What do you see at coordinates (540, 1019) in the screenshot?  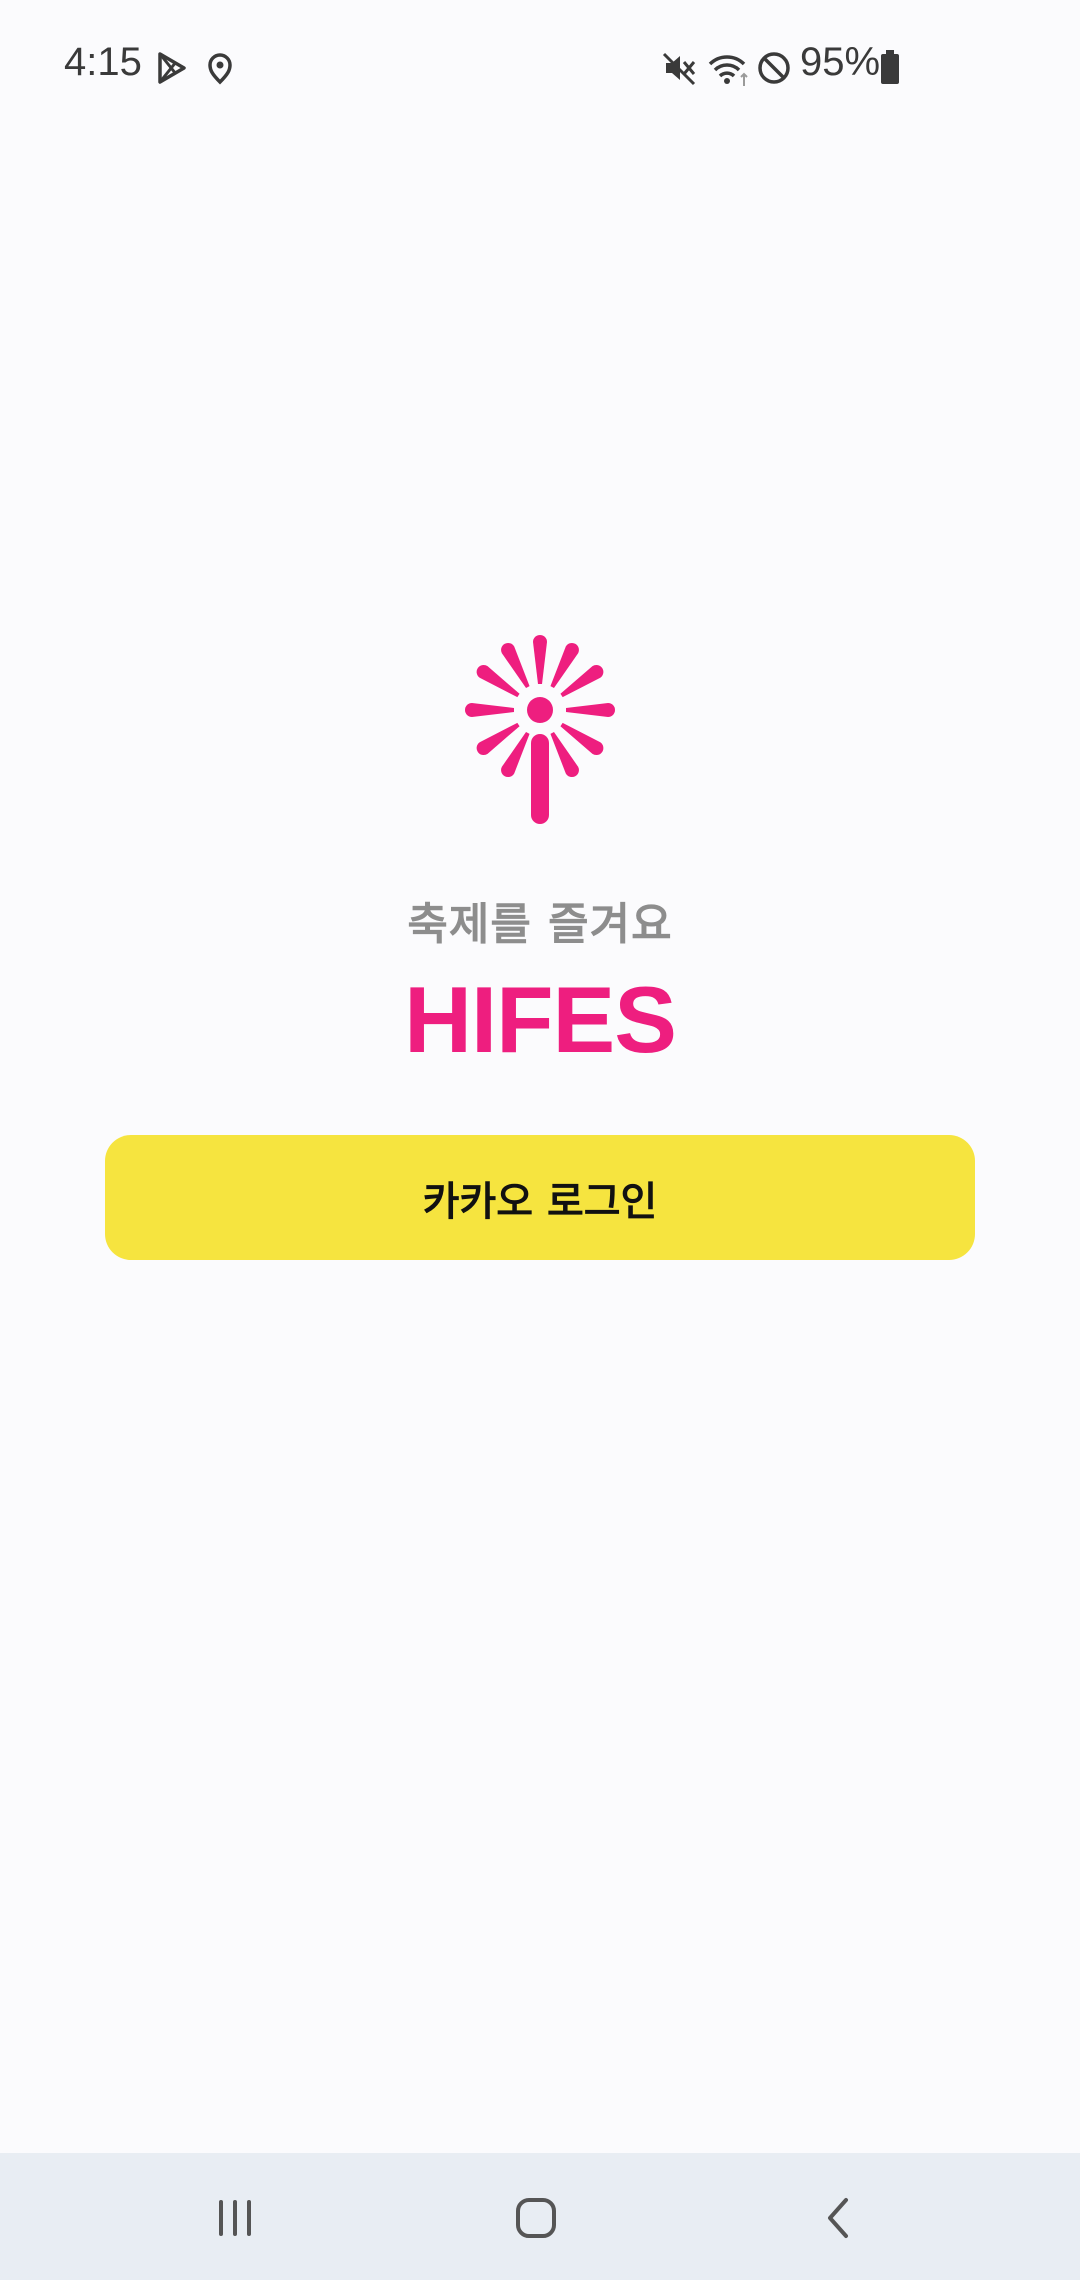 I see `brand-title: HIFES` at bounding box center [540, 1019].